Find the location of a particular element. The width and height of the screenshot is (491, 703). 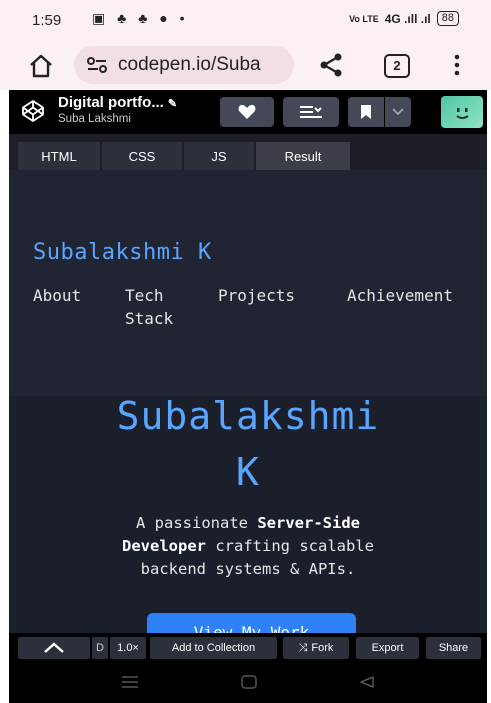

share-icon is located at coordinates (331, 65).